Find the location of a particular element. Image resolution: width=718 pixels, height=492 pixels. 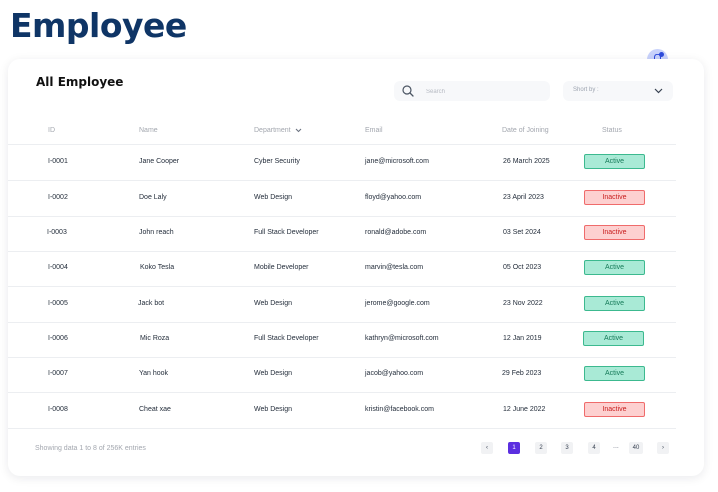

sort-arrow-icon is located at coordinates (296, 130).